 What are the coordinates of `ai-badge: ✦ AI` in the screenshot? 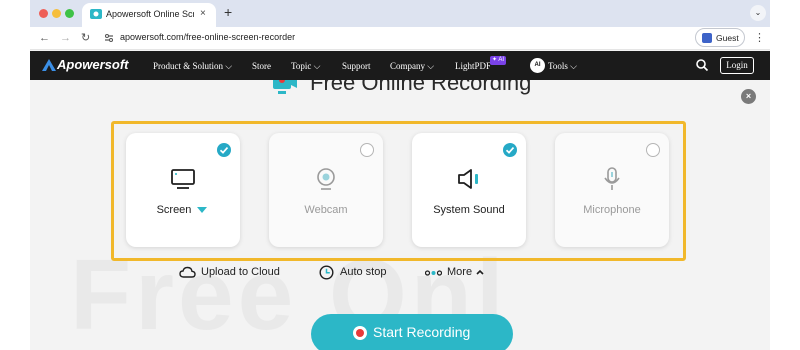 It's located at (498, 60).